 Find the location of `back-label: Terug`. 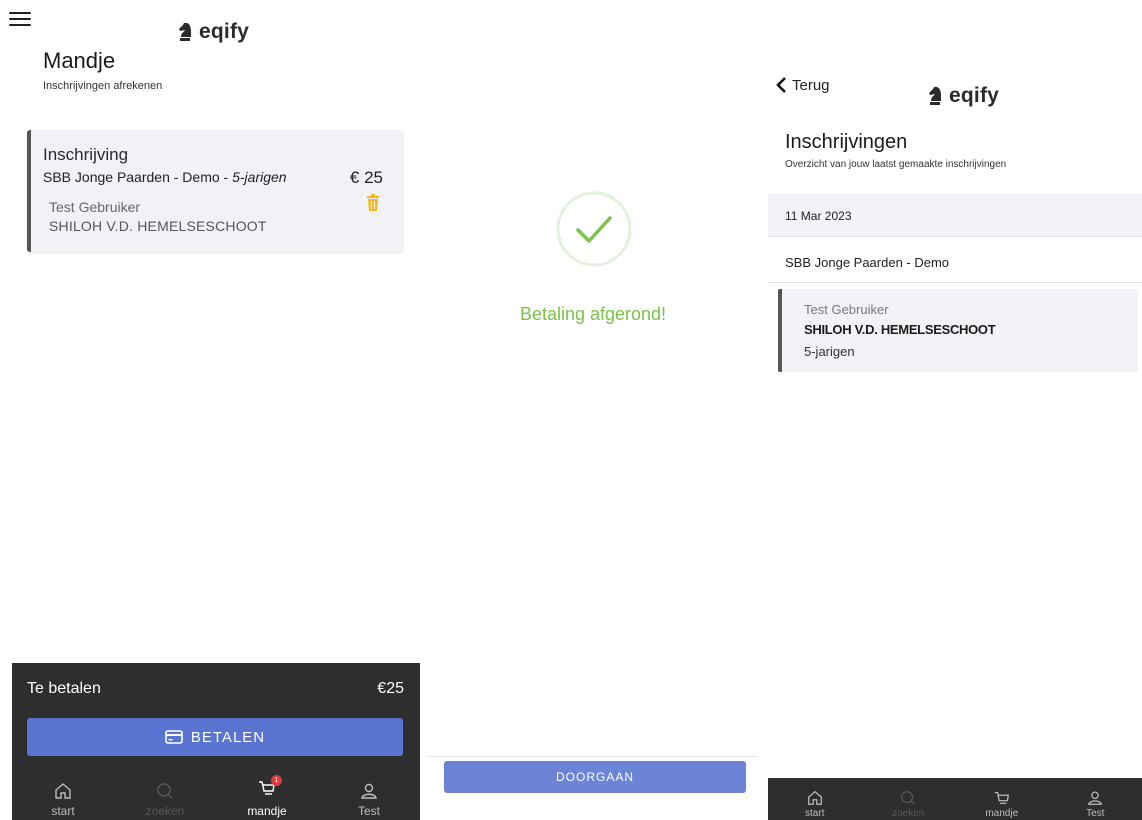

back-label: Terug is located at coordinates (811, 85).